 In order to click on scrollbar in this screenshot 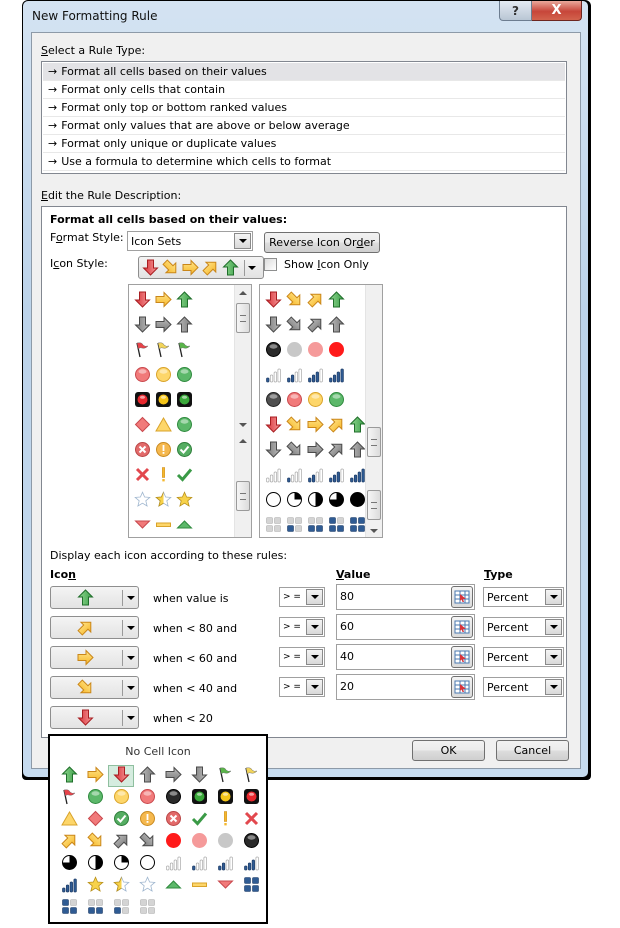, I will do `click(242, 411)`.